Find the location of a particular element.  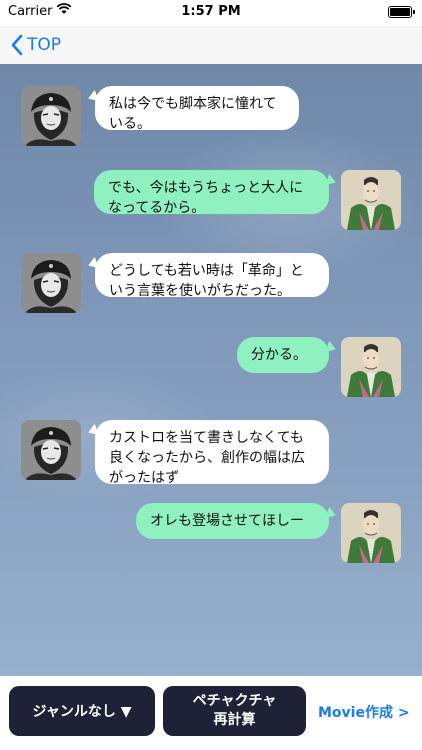

chat-bubble: どうしても若い時は「革命」という言葉を使いがちだった。 is located at coordinates (212, 276).